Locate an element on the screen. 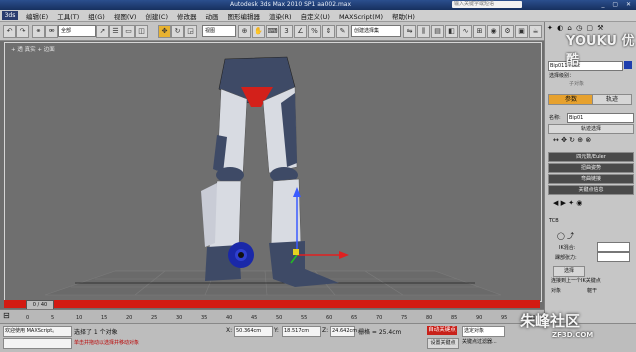 This screenshot has width=636, height=352. lock-icon: ⊟ is located at coordinates (6, 315).